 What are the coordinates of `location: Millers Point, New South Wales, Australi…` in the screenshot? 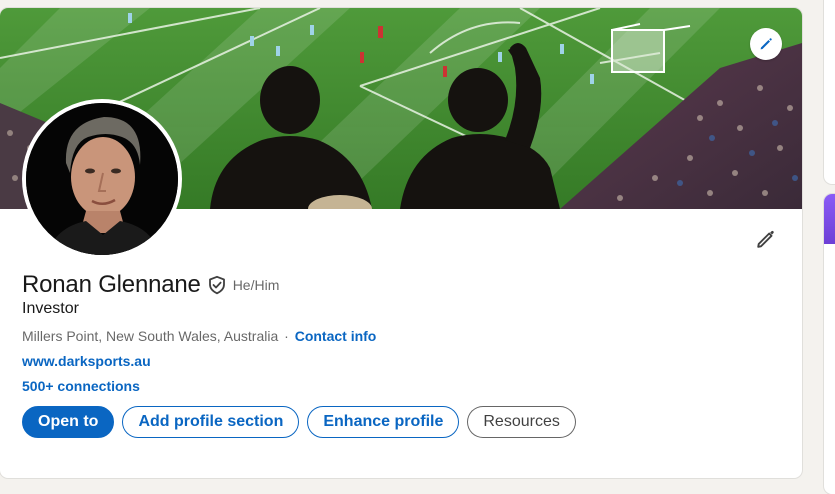 It's located at (150, 336).